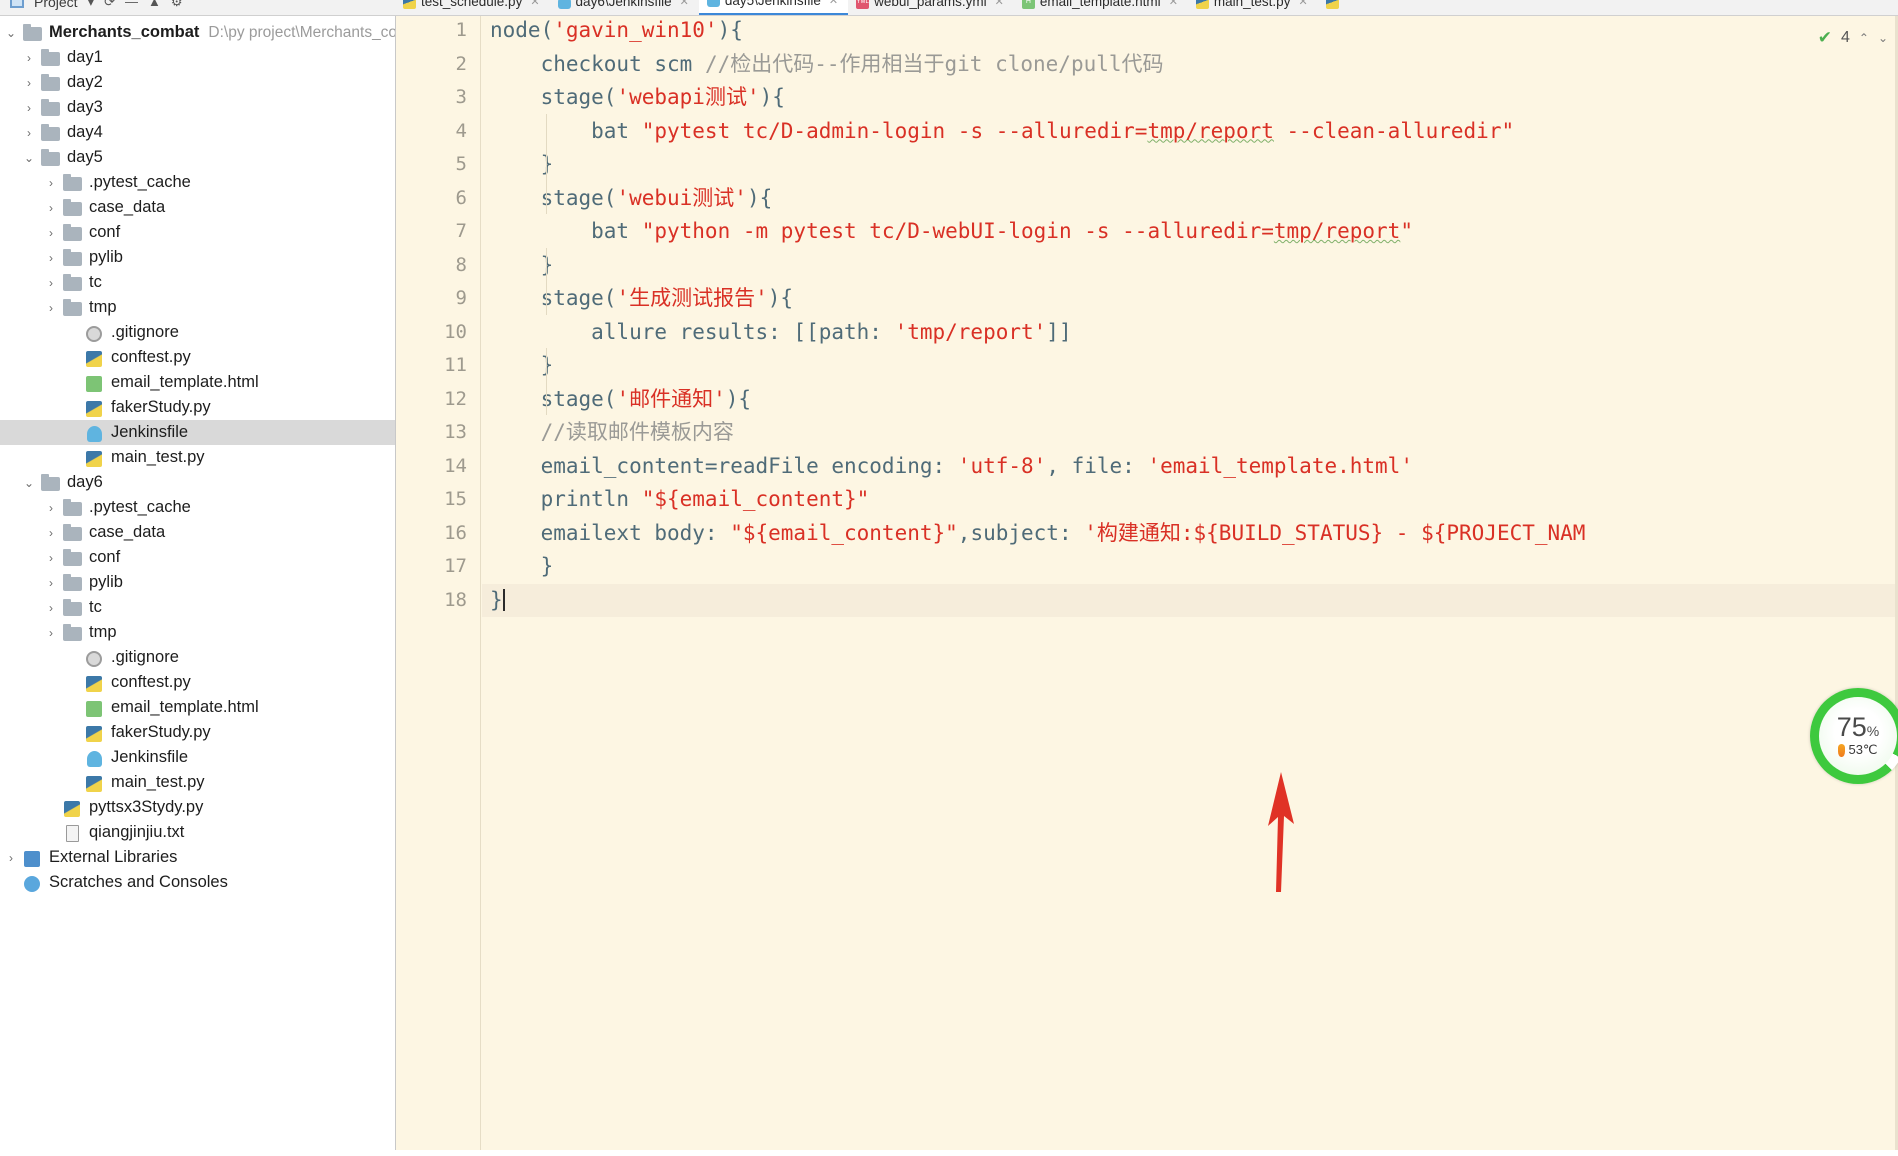  I want to click on tree-row-day6-conftest-py: · conftest.py, so click(197, 682).